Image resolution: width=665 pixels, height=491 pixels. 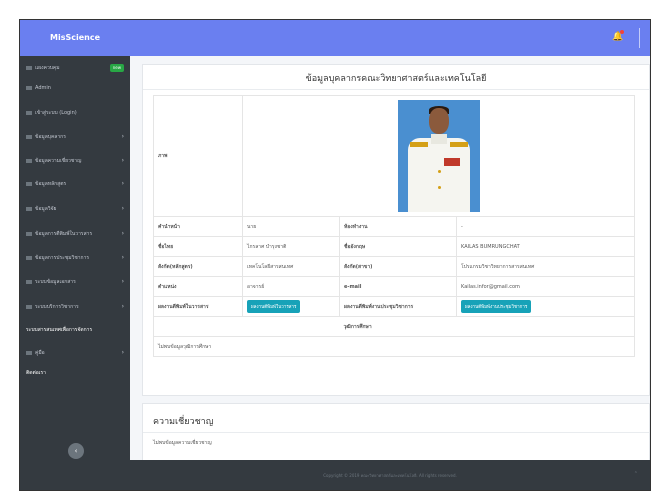 I want to click on table-cell: เทคโนโลยีสารสนเทศ, so click(x=291, y=266).